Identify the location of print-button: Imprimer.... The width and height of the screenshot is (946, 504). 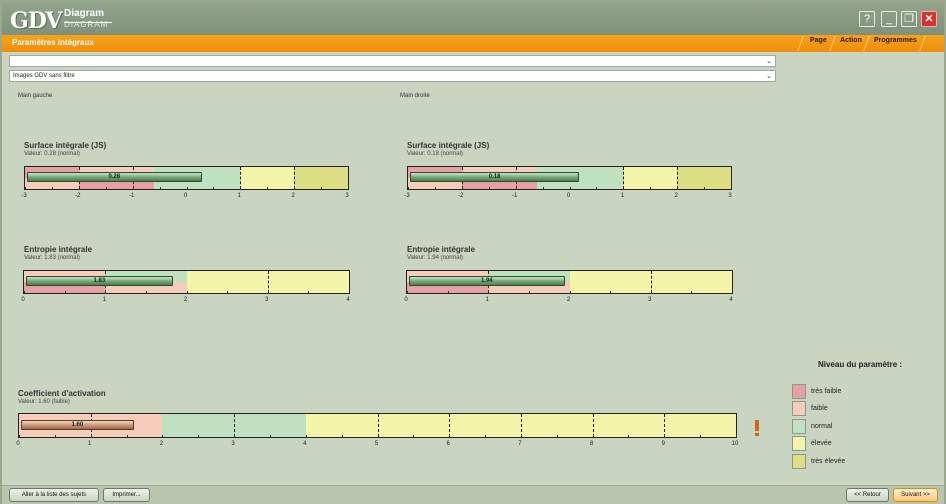
(126, 495).